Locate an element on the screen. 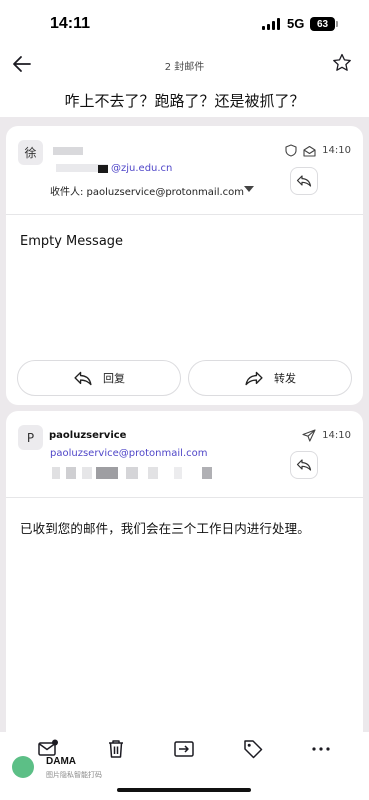  message-body: 已收到您的邮件，我们会在三个工作日内进行处理。 is located at coordinates (165, 528).